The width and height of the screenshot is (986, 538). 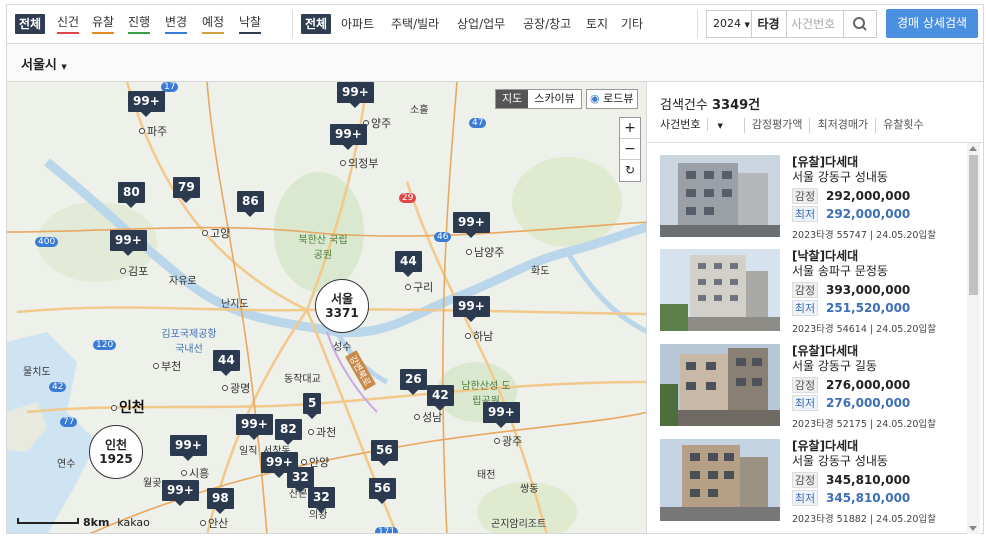 I want to click on count-marker: 82, so click(x=288, y=432).